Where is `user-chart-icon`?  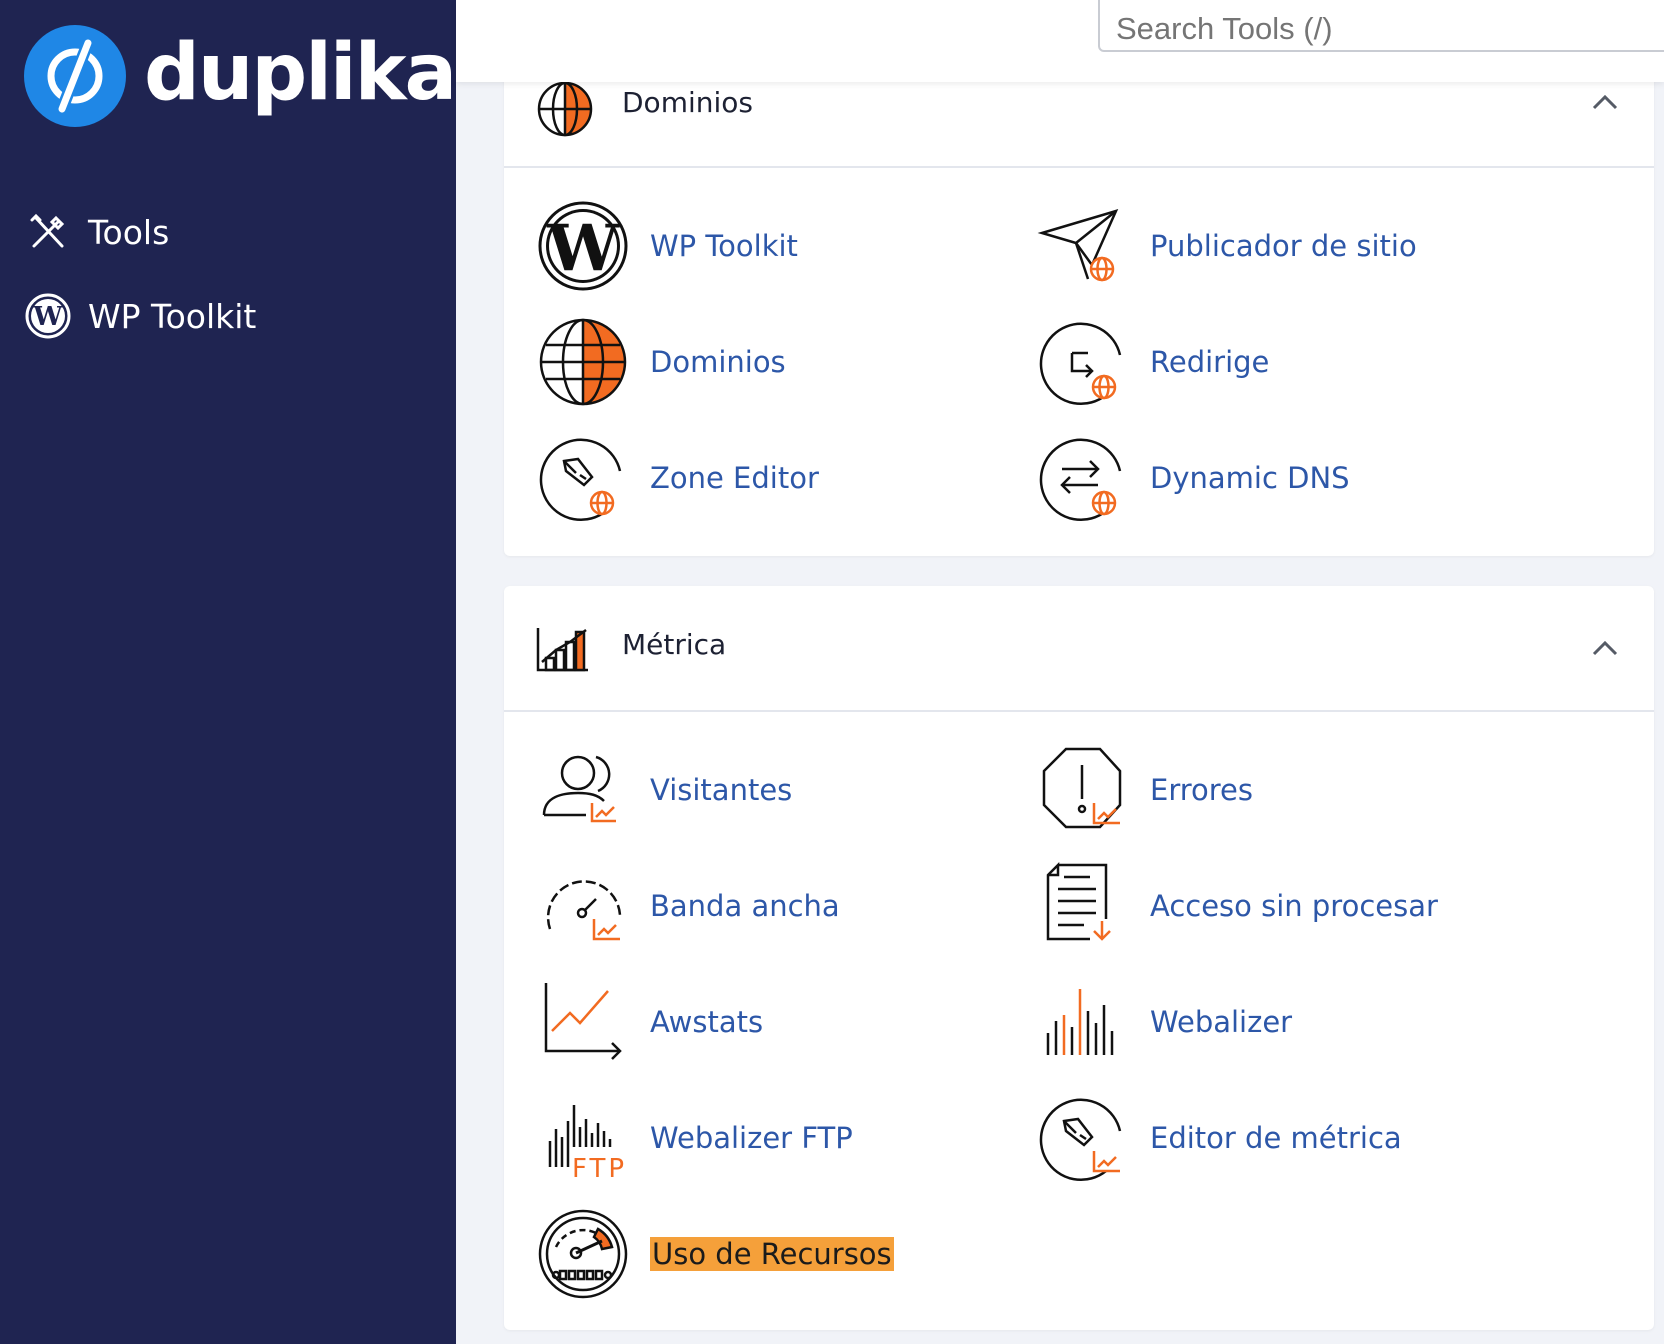
user-chart-icon is located at coordinates (583, 790).